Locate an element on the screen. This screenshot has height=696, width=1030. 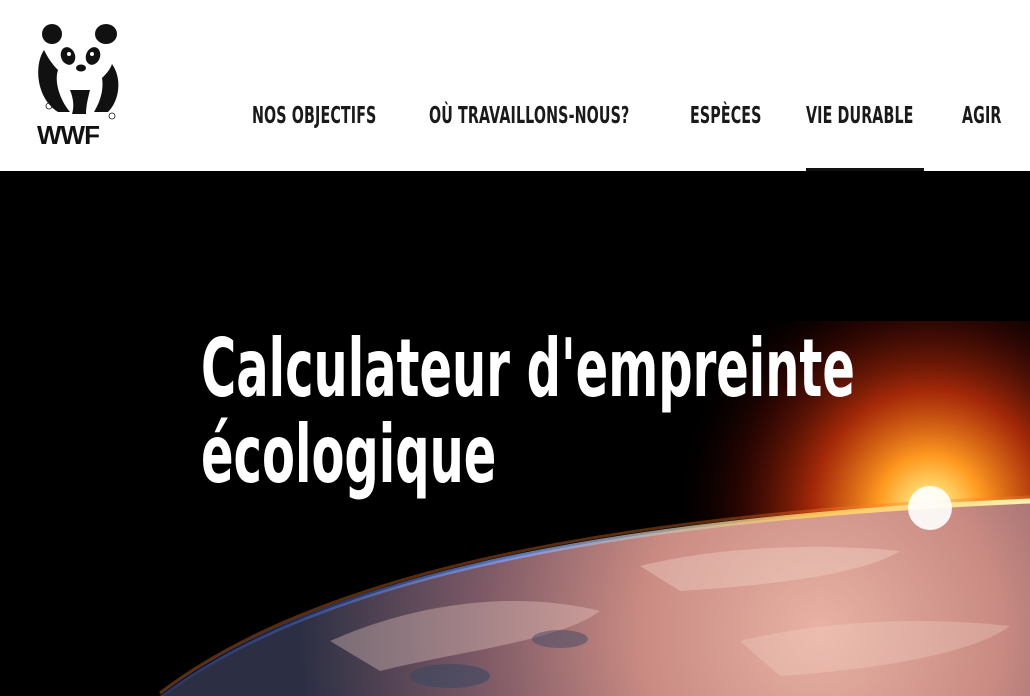
nav-item-vie-durable: VIE DURABLE is located at coordinates (865, 133).